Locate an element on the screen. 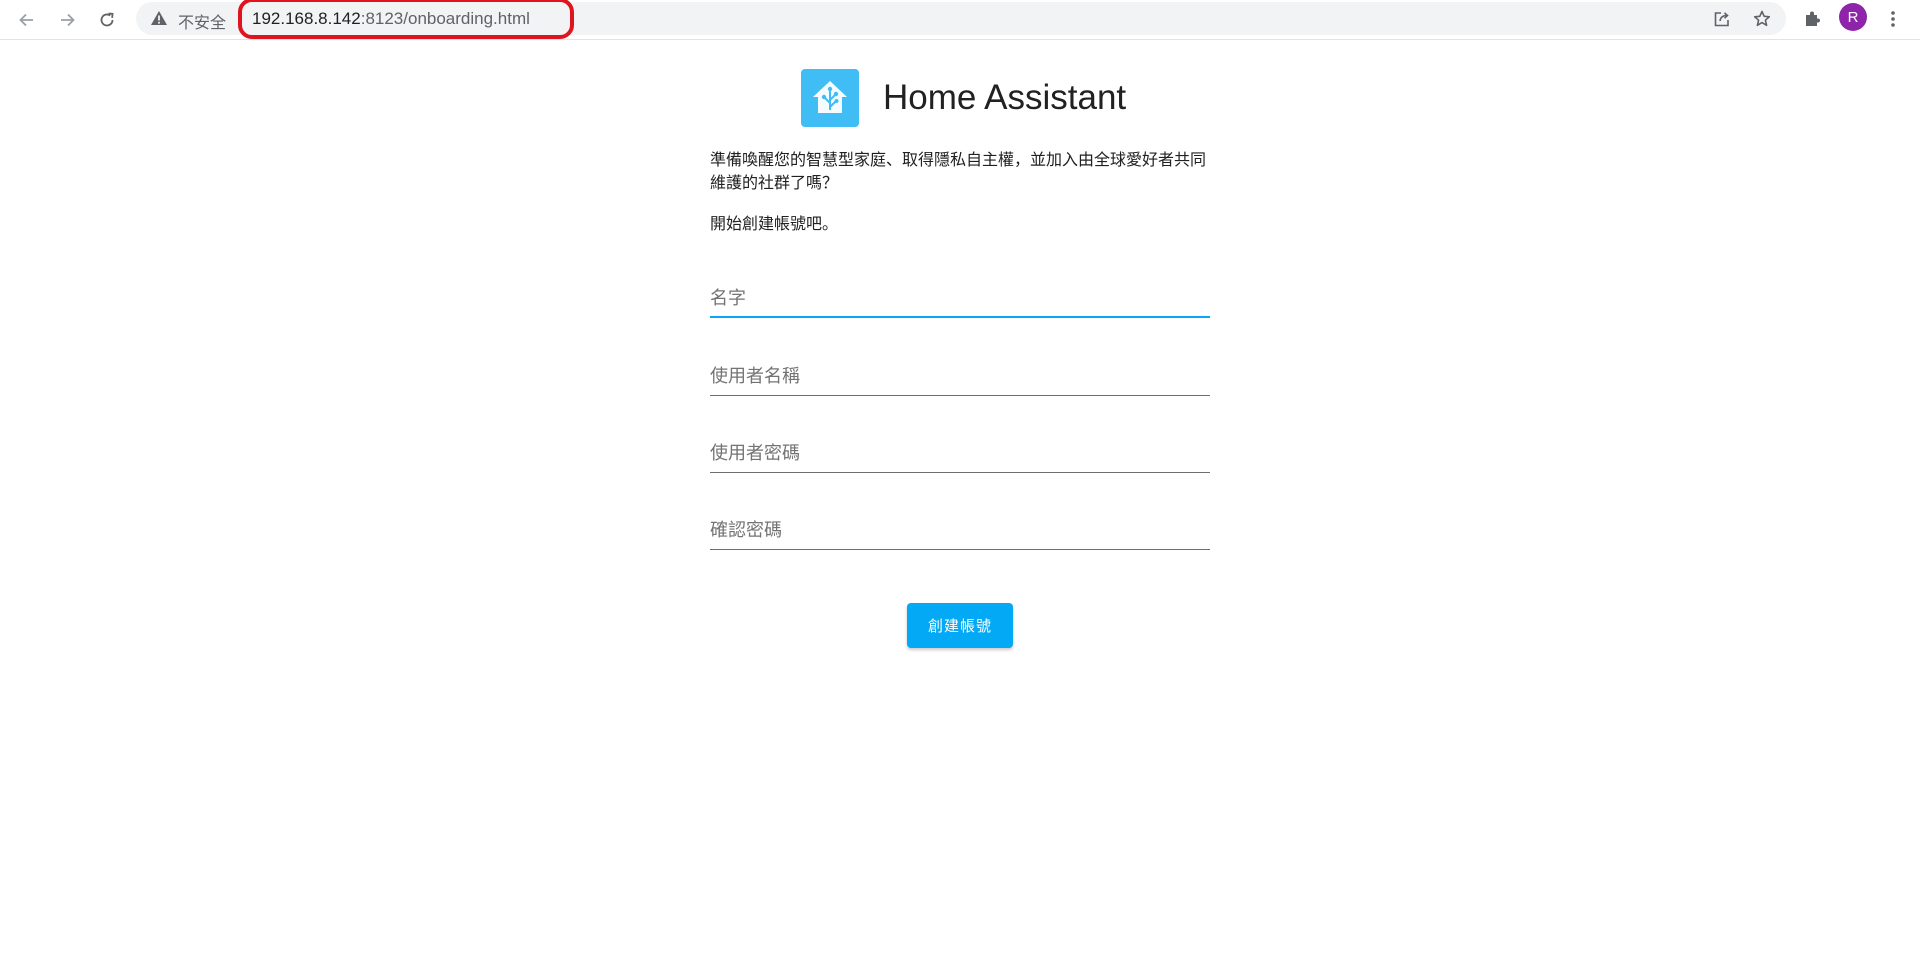 This screenshot has height=980, width=1920. reload-icon is located at coordinates (107, 19).